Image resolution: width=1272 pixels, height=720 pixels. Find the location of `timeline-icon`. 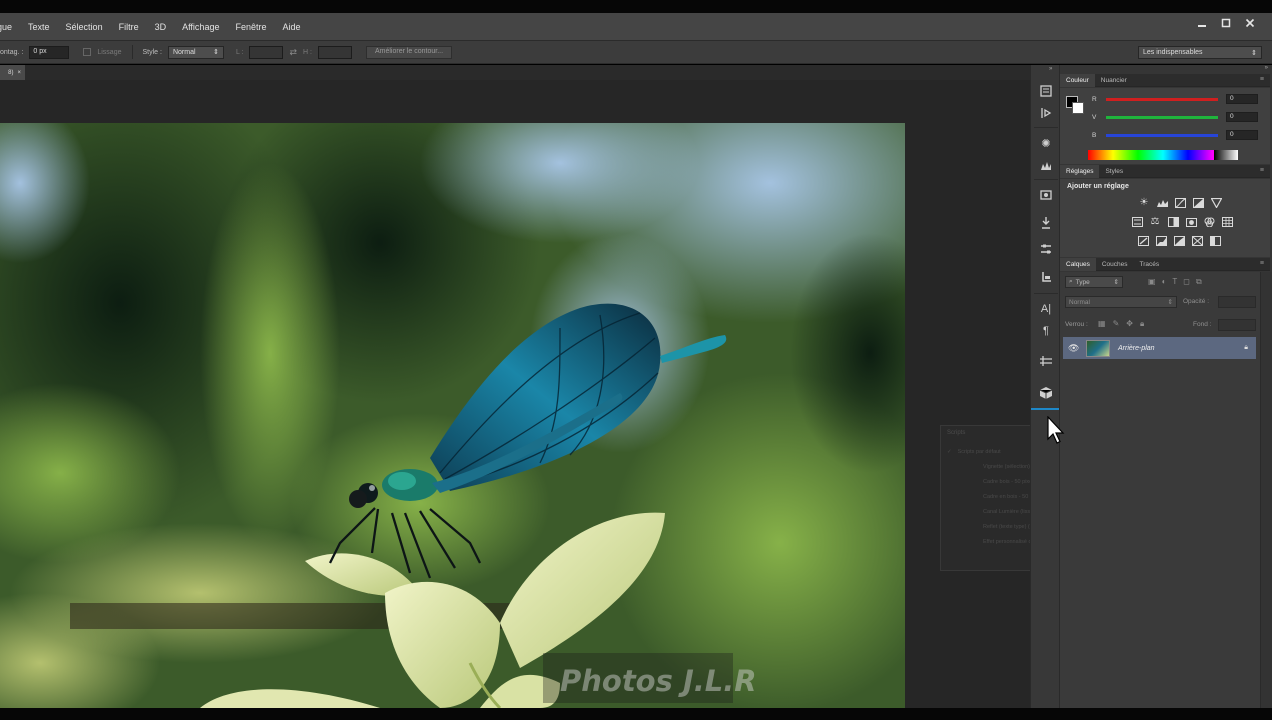

timeline-icon is located at coordinates (1046, 361).